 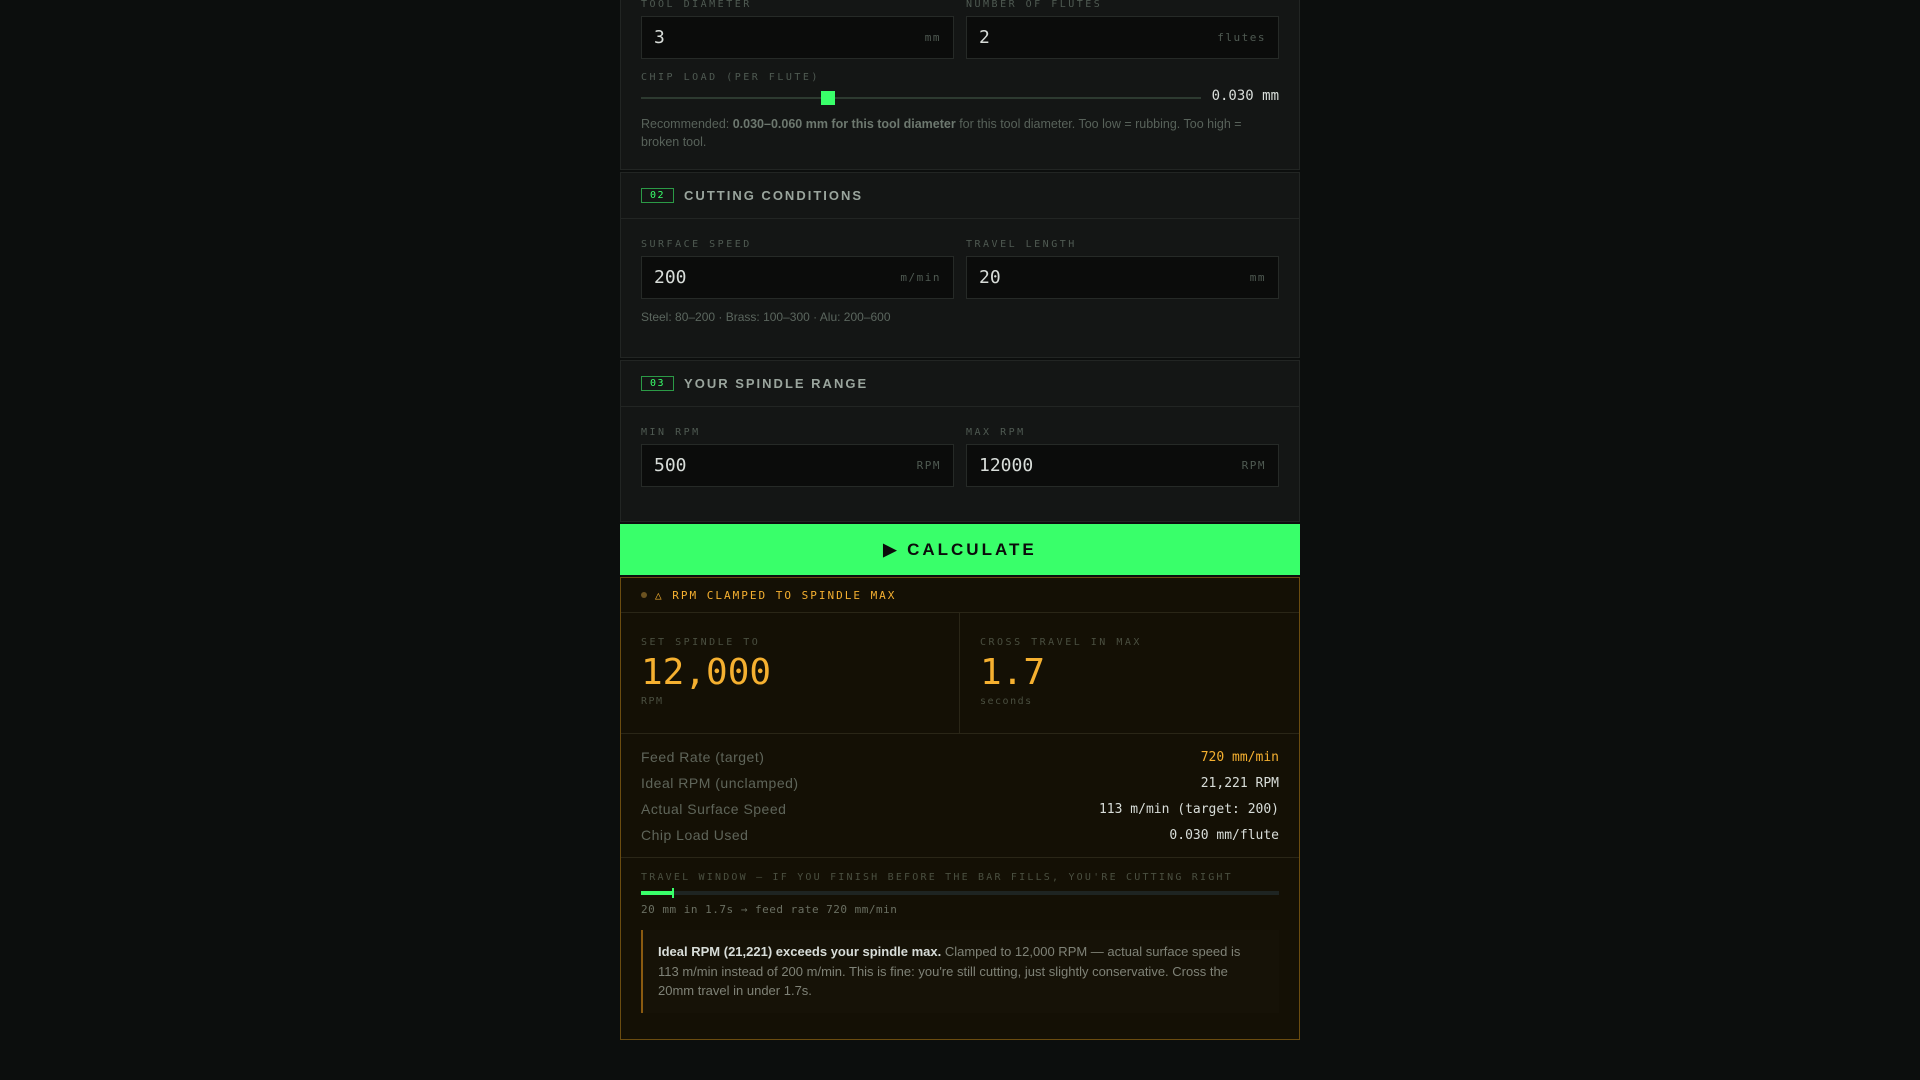 What do you see at coordinates (1188, 809) in the screenshot?
I see `detail-value: 113 m/min (target: 200)` at bounding box center [1188, 809].